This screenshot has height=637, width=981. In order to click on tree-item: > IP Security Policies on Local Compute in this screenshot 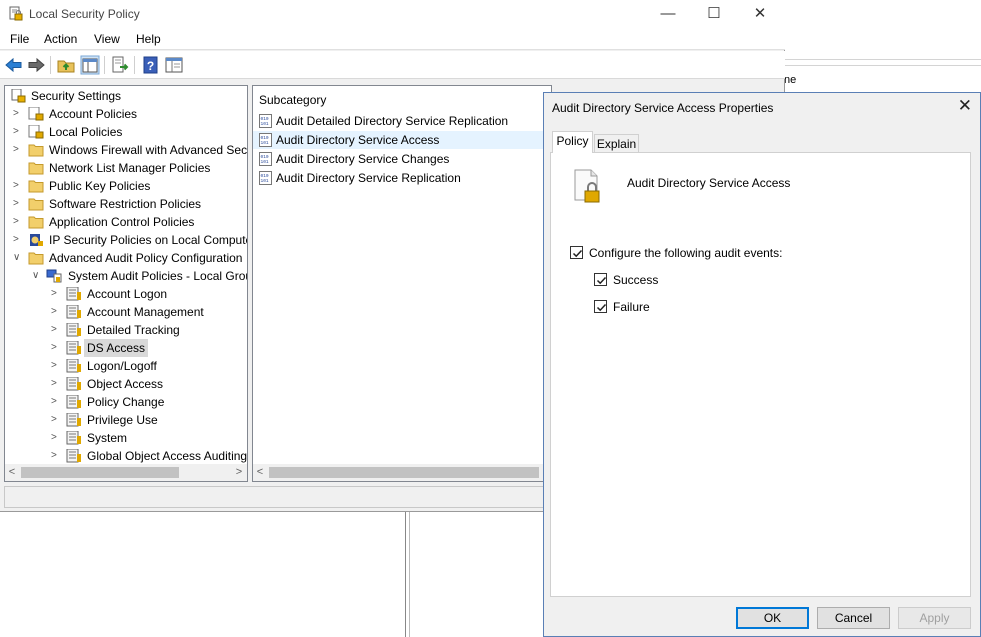, I will do `click(126, 240)`.